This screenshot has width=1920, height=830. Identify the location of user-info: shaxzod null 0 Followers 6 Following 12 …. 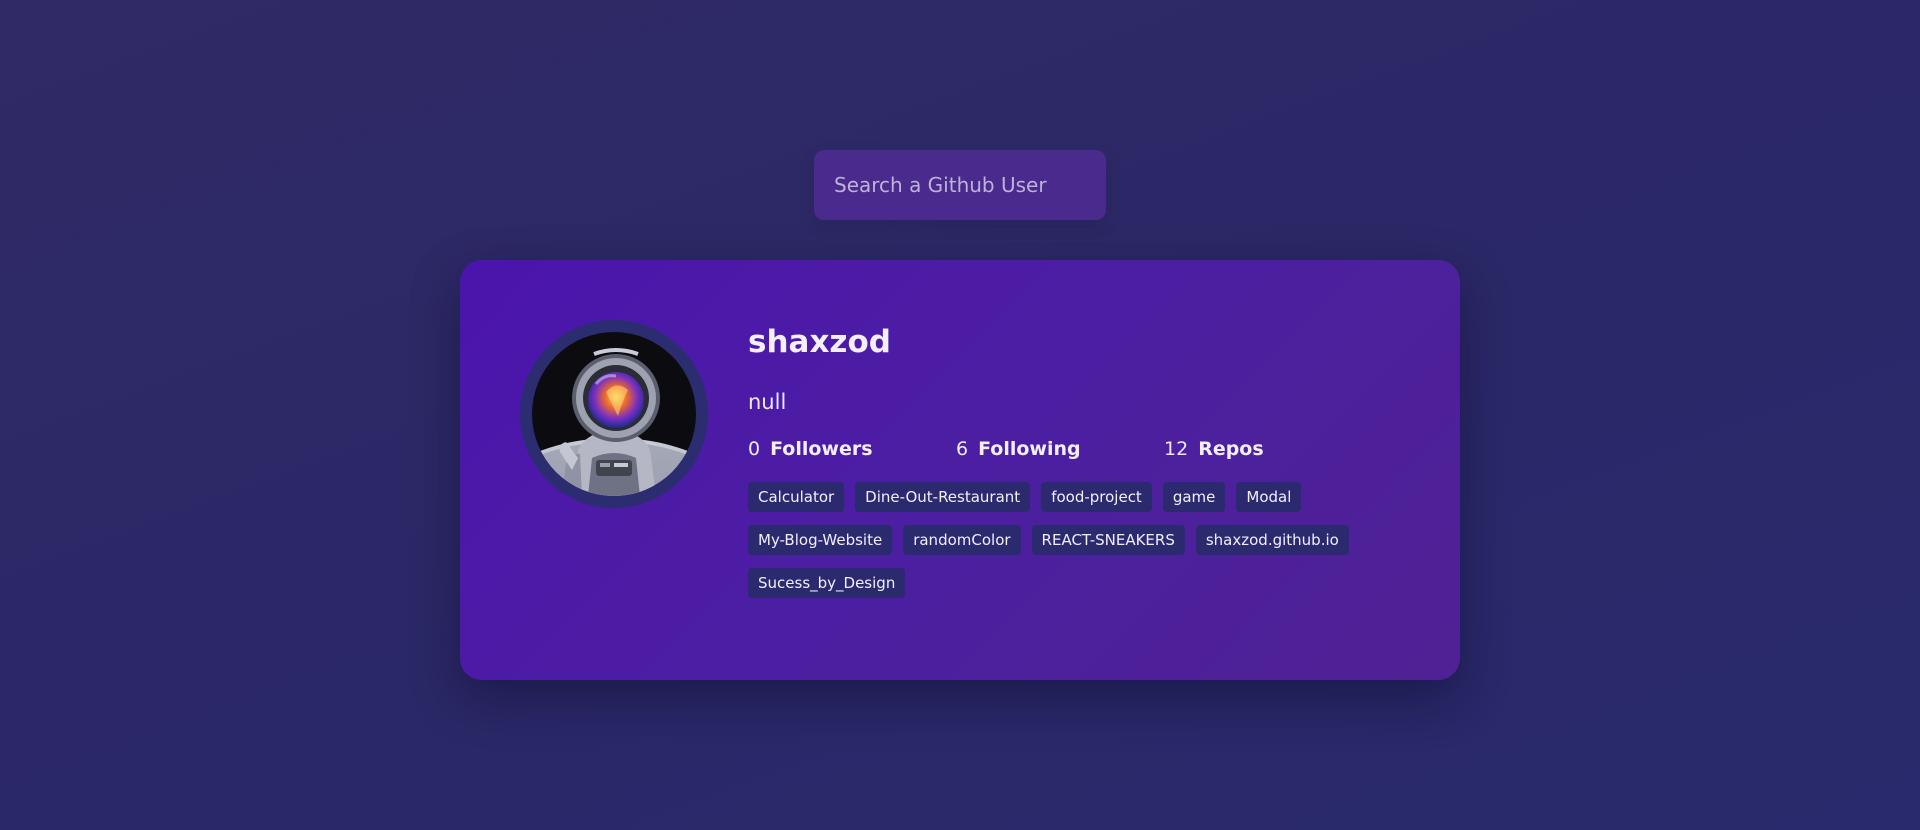
(1088, 460).